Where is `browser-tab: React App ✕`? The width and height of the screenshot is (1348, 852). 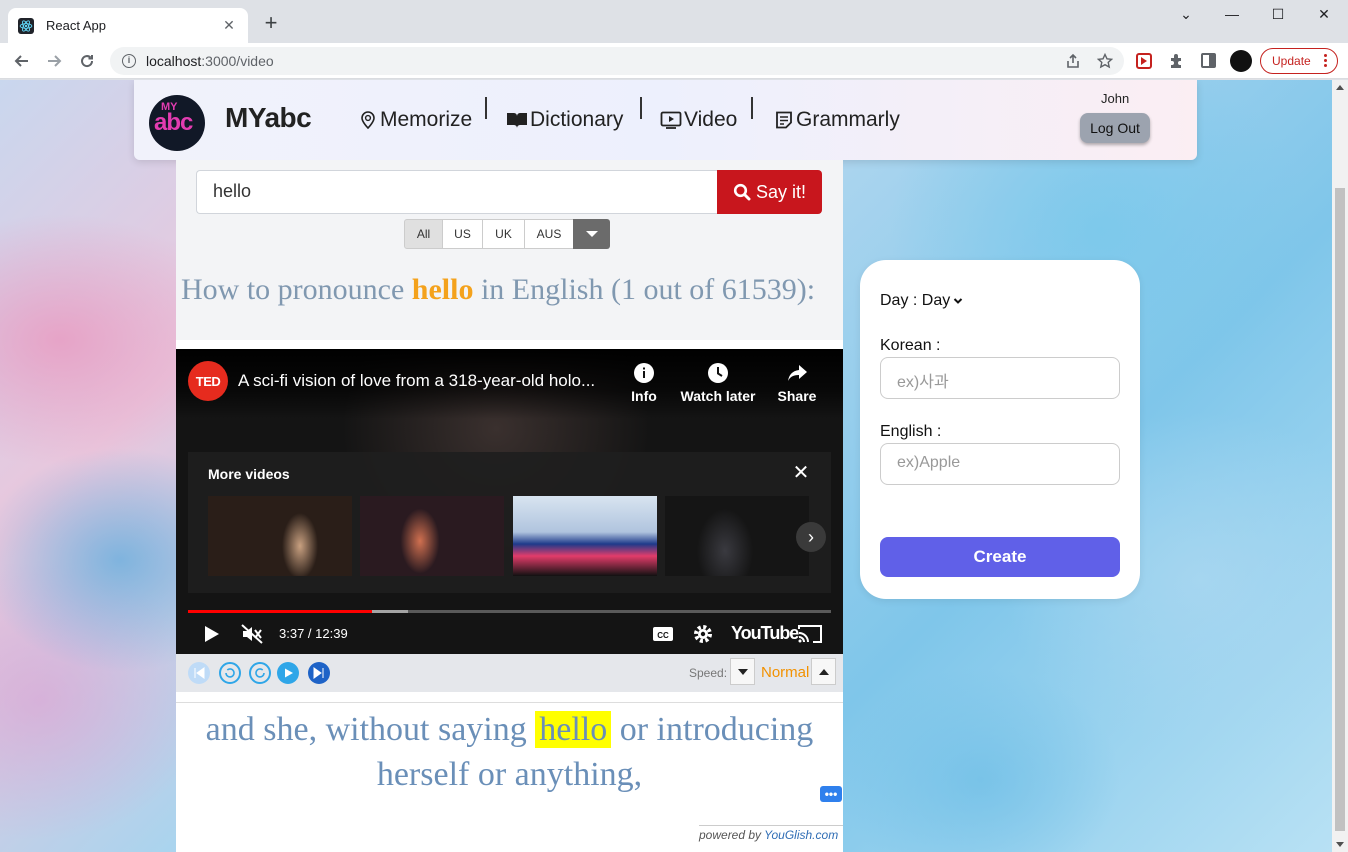 browser-tab: React App ✕ is located at coordinates (128, 25).